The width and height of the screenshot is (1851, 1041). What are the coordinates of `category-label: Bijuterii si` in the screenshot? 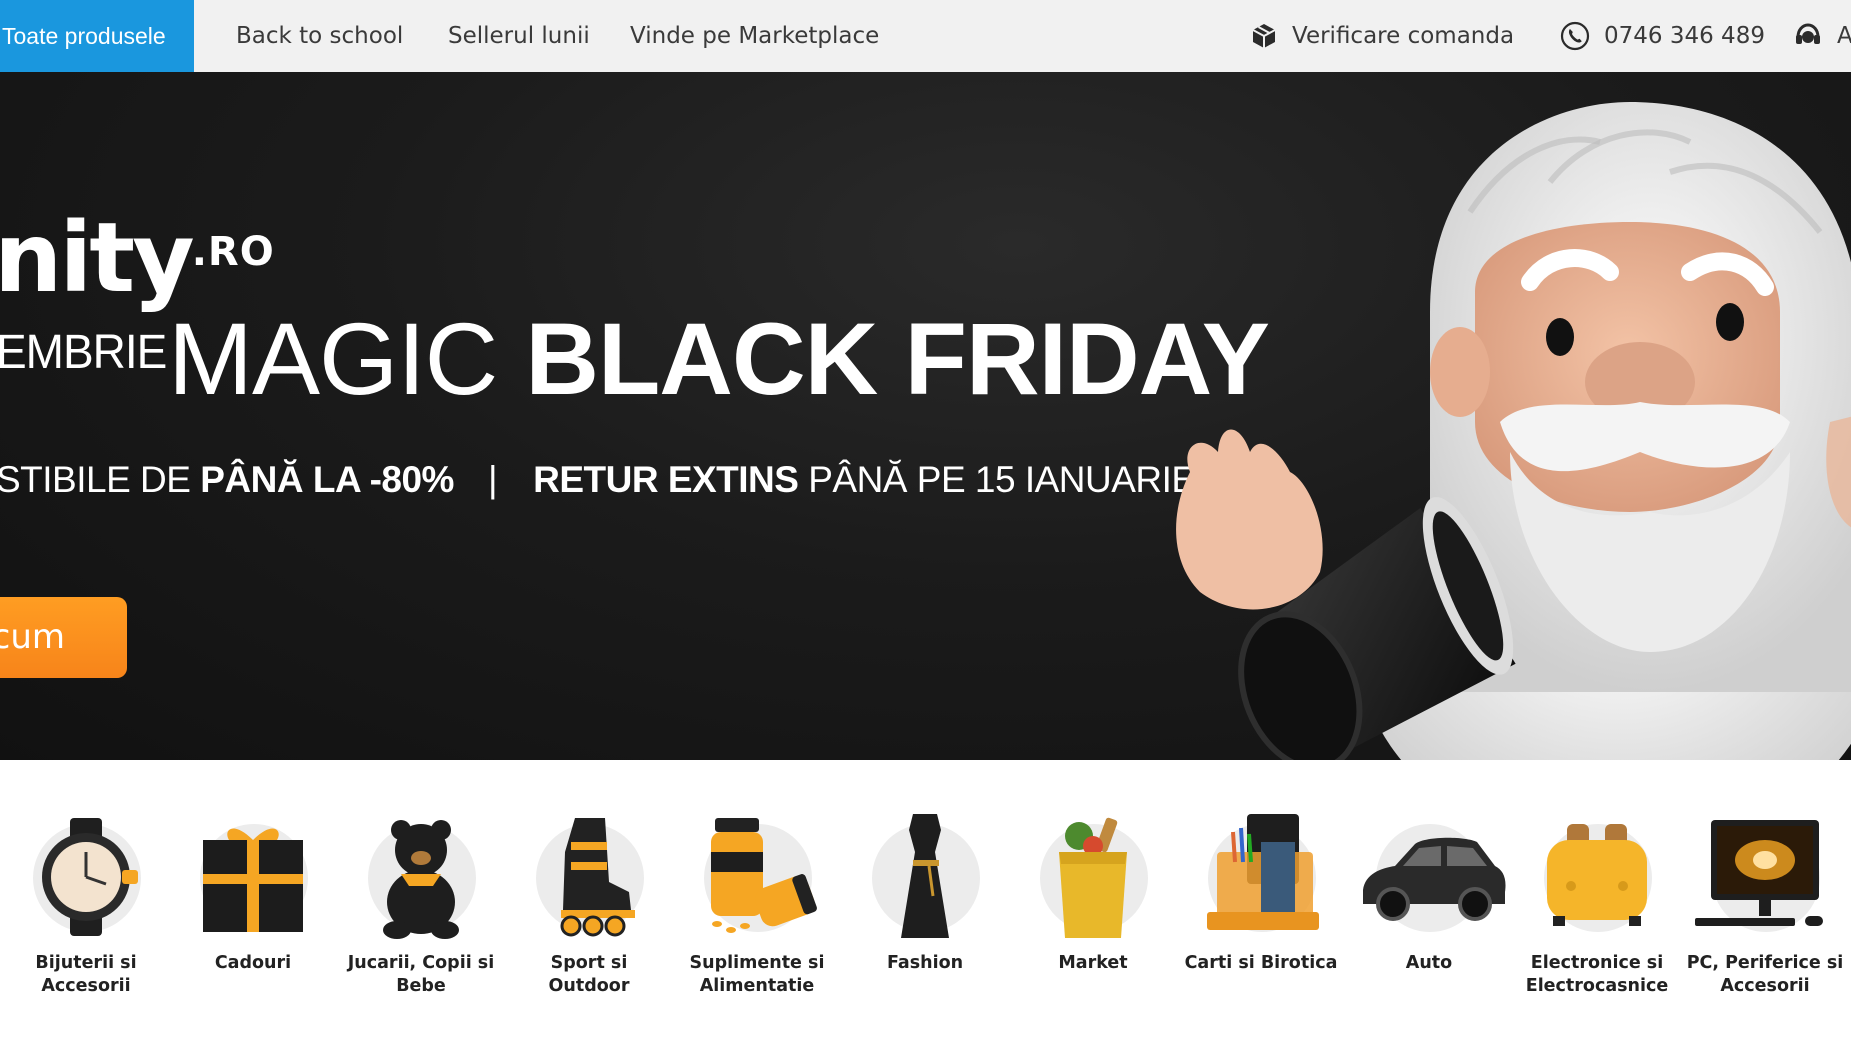 It's located at (86, 963).